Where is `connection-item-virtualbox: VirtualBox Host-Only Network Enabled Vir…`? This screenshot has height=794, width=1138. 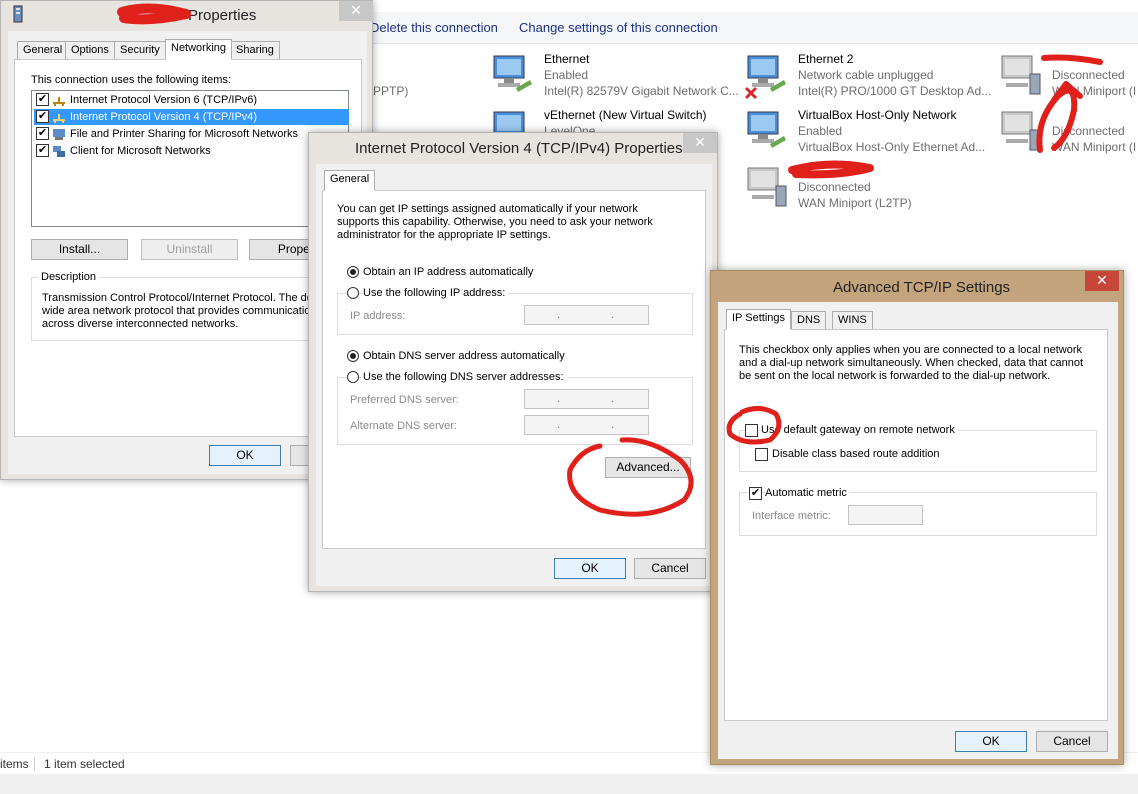
connection-item-virtualbox: VirtualBox Host-Only Network Enabled Vir… is located at coordinates (869, 133).